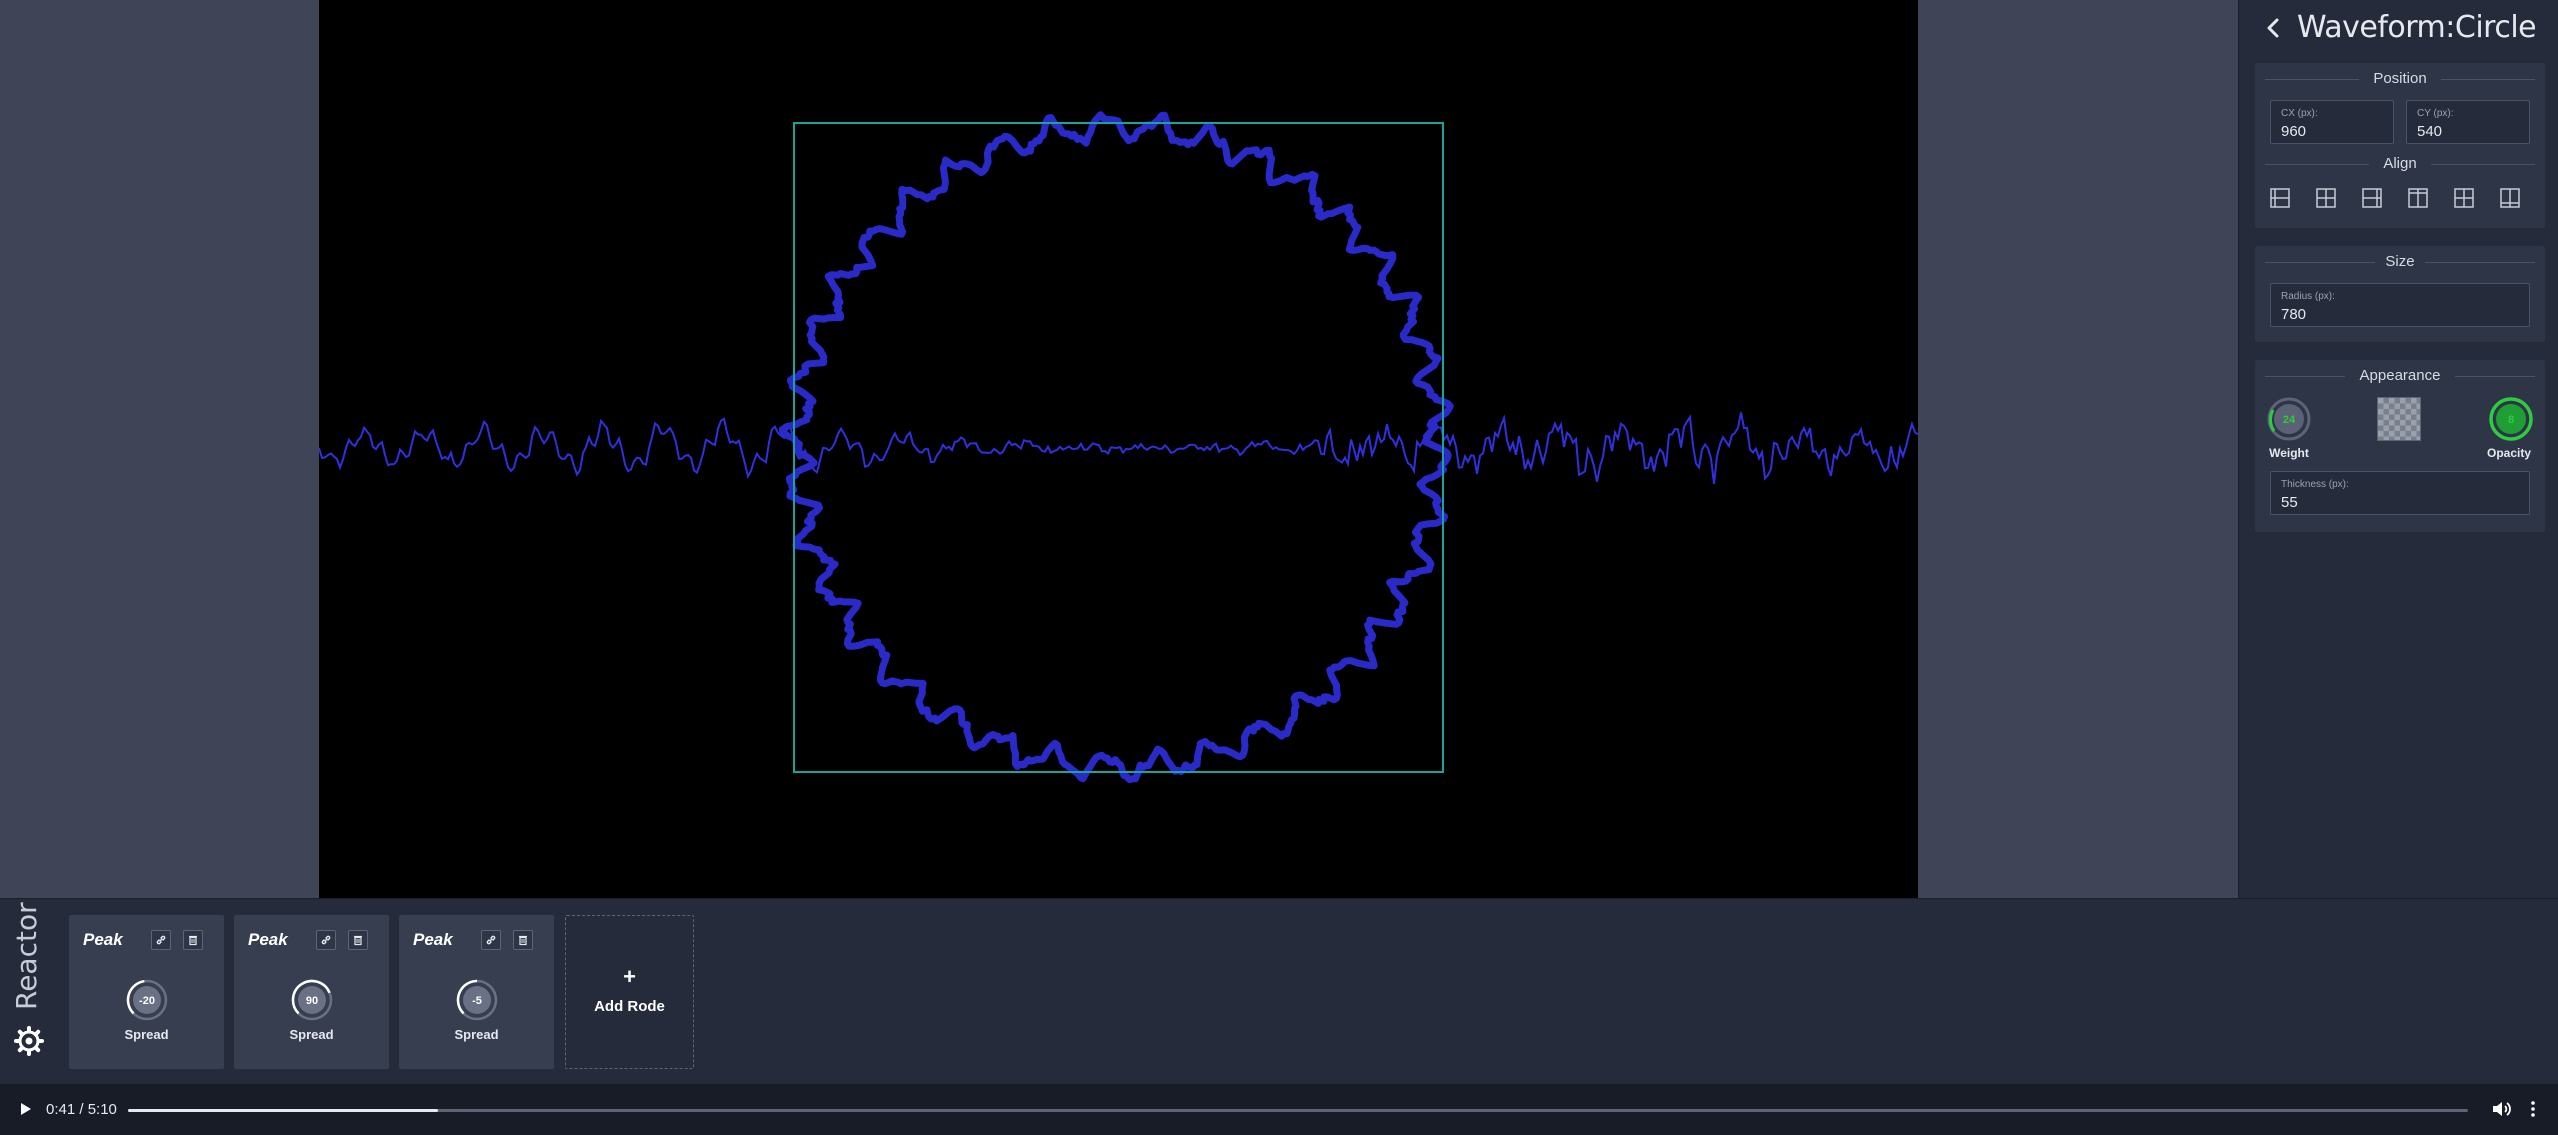  Describe the element at coordinates (2468, 122) in the screenshot. I see `cy-field: CY (px): 540` at that location.